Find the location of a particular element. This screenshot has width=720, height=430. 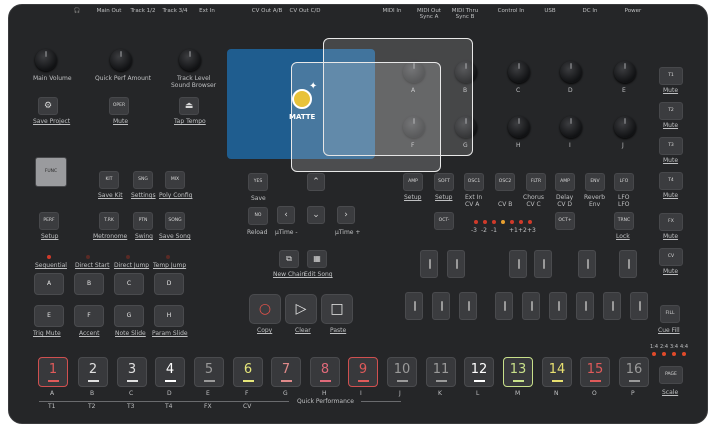

gear-icon: ⚙ is located at coordinates (48, 106).